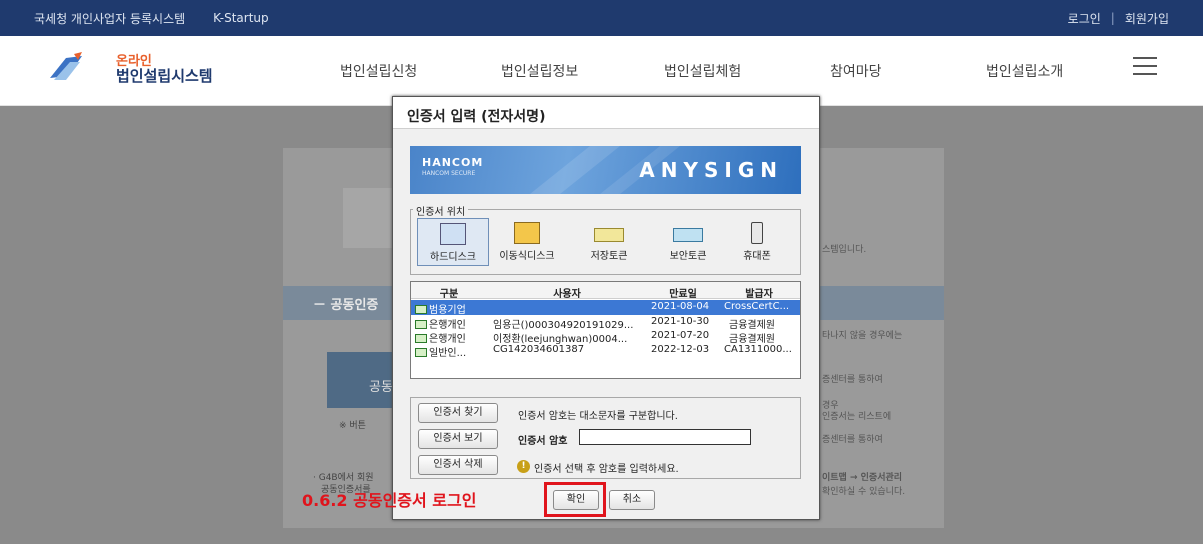 The height and width of the screenshot is (544, 1203). Describe the element at coordinates (1118, 18) in the screenshot. I see `top-account-links: 로그인 | 회원가입` at that location.